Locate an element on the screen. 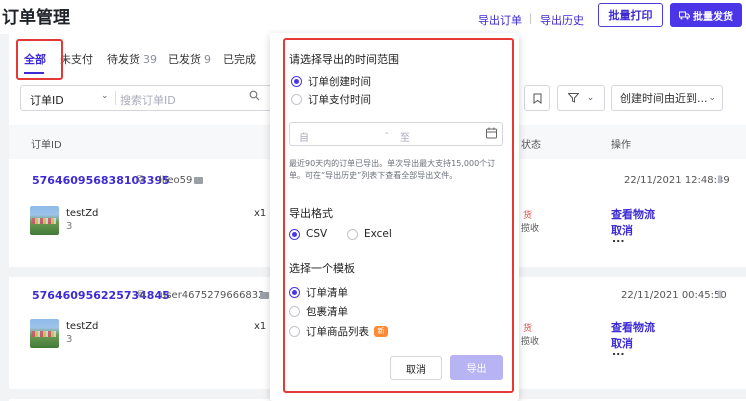  batch-ship-button: 批量发货 is located at coordinates (706, 15).